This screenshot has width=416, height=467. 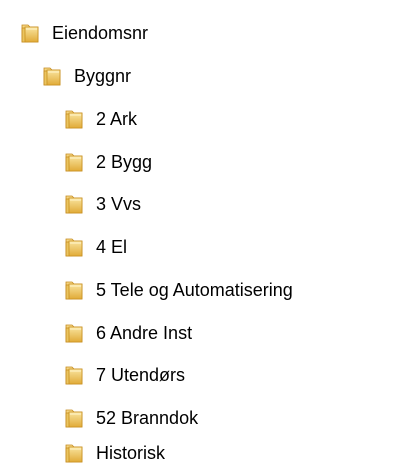 What do you see at coordinates (112, 247) in the screenshot?
I see `tree-item-label: 4 El` at bounding box center [112, 247].